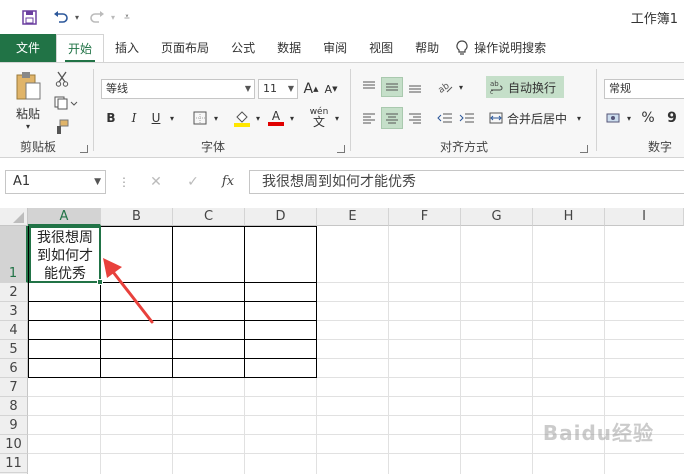 This screenshot has height=474, width=684. Describe the element at coordinates (491, 91) in the screenshot. I see `svg-text: c` at that location.